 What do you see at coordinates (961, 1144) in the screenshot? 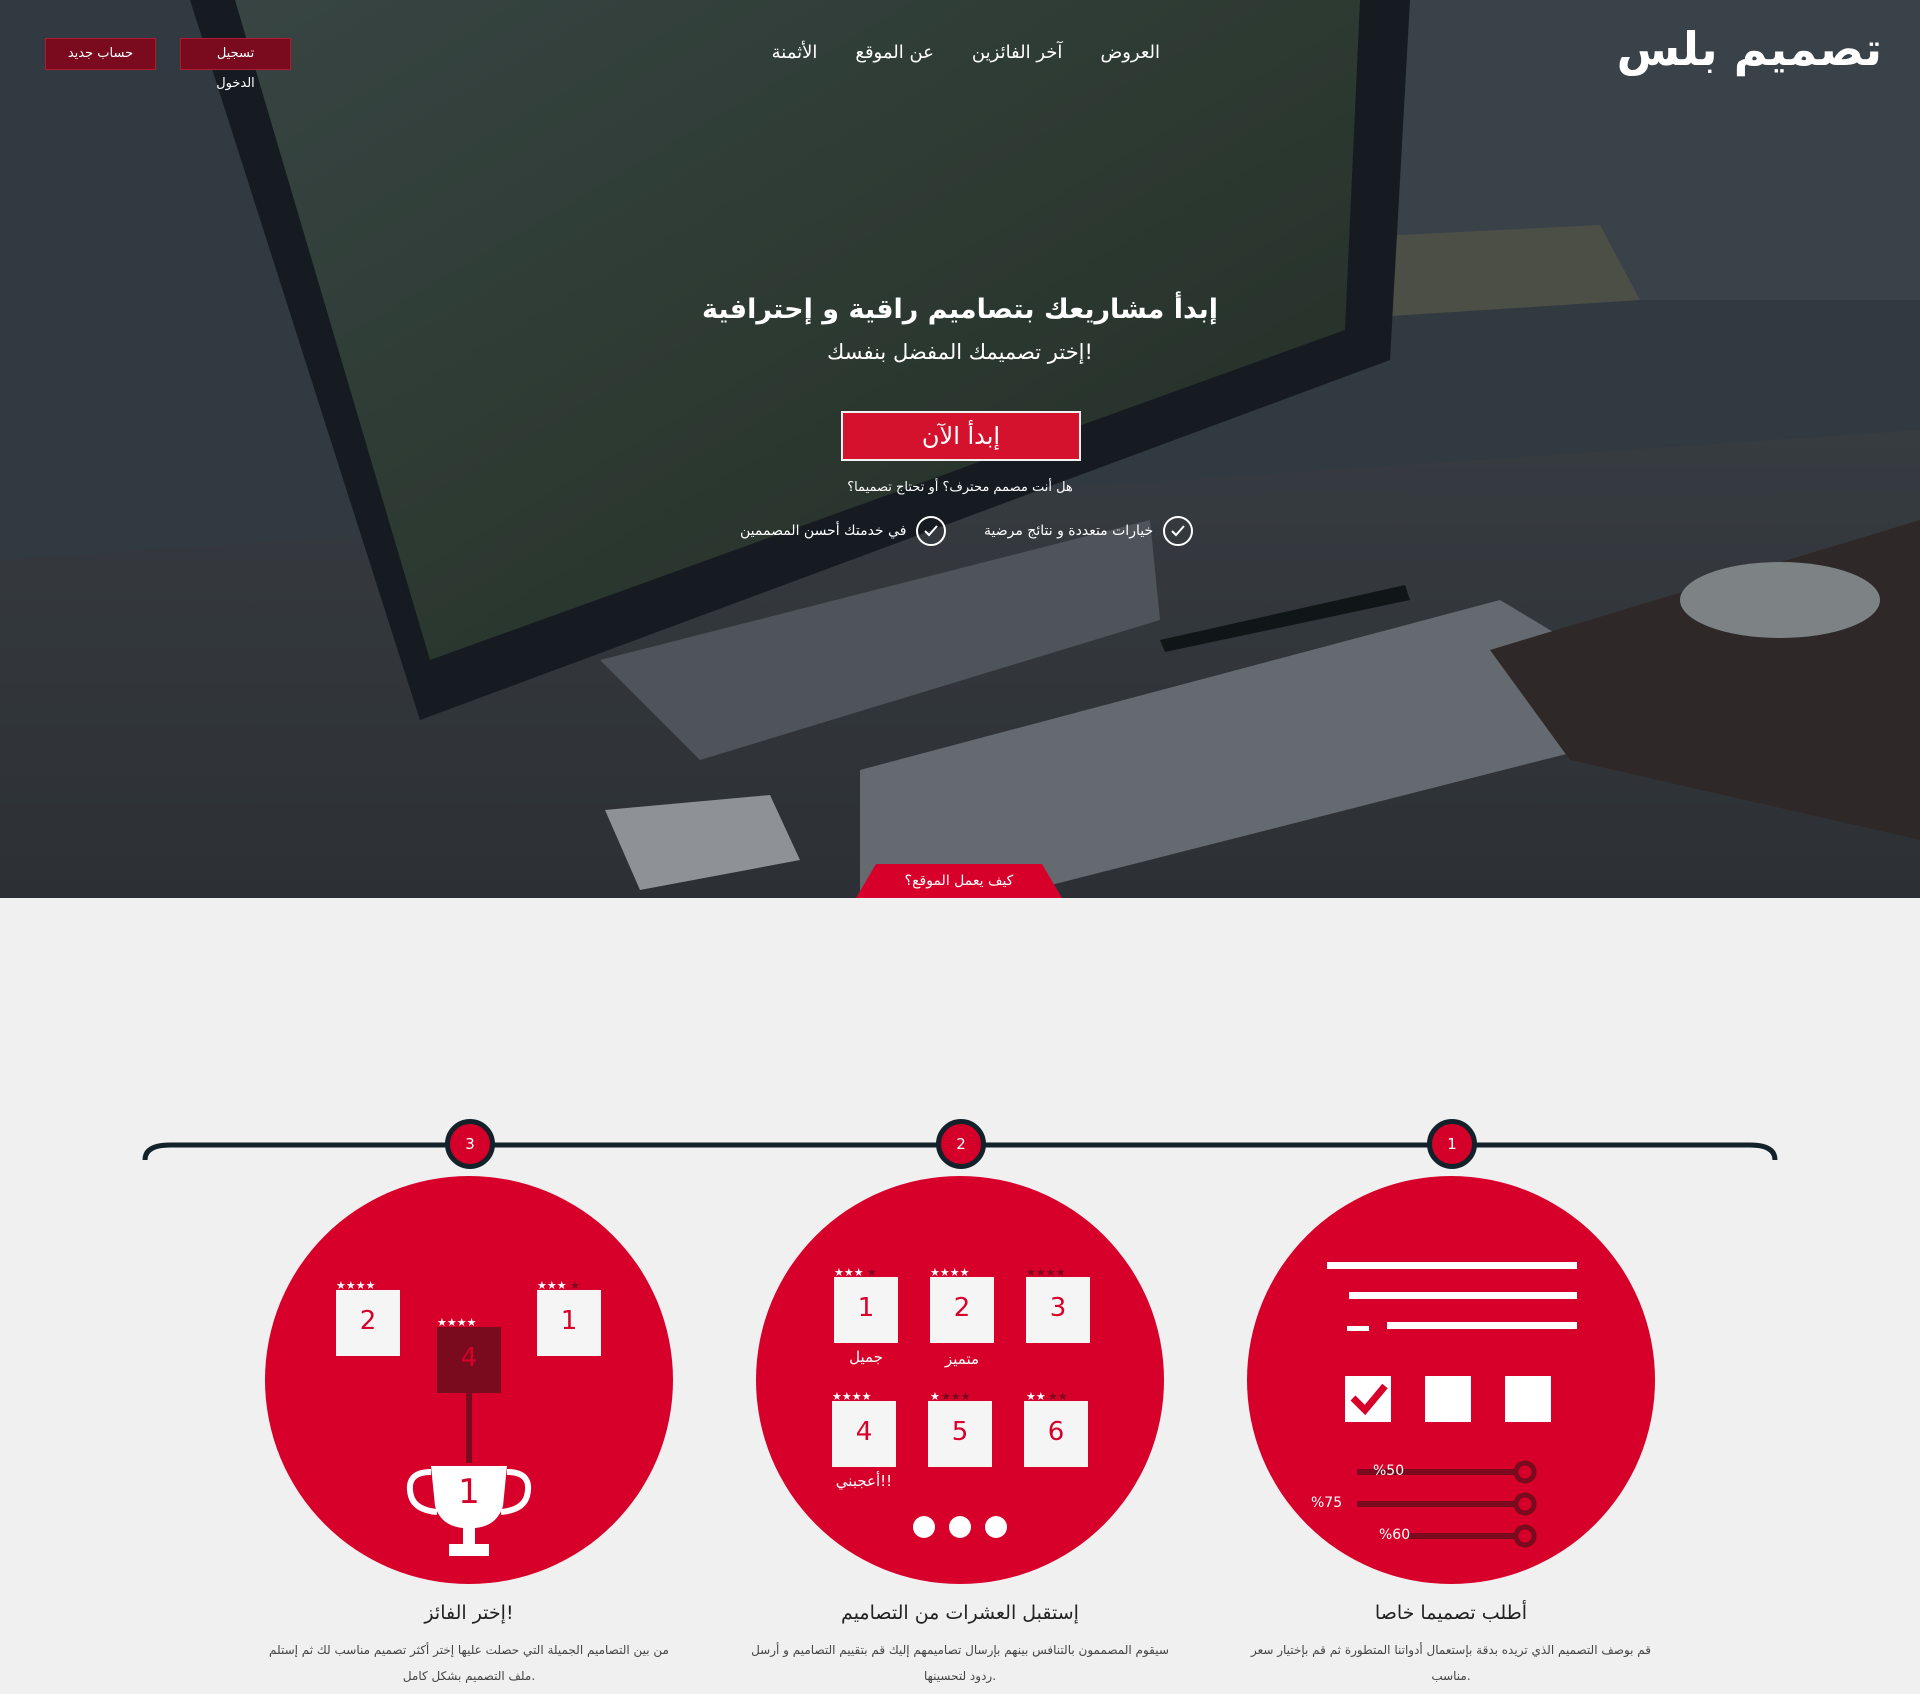
I see `step-number-2: 2` at bounding box center [961, 1144].